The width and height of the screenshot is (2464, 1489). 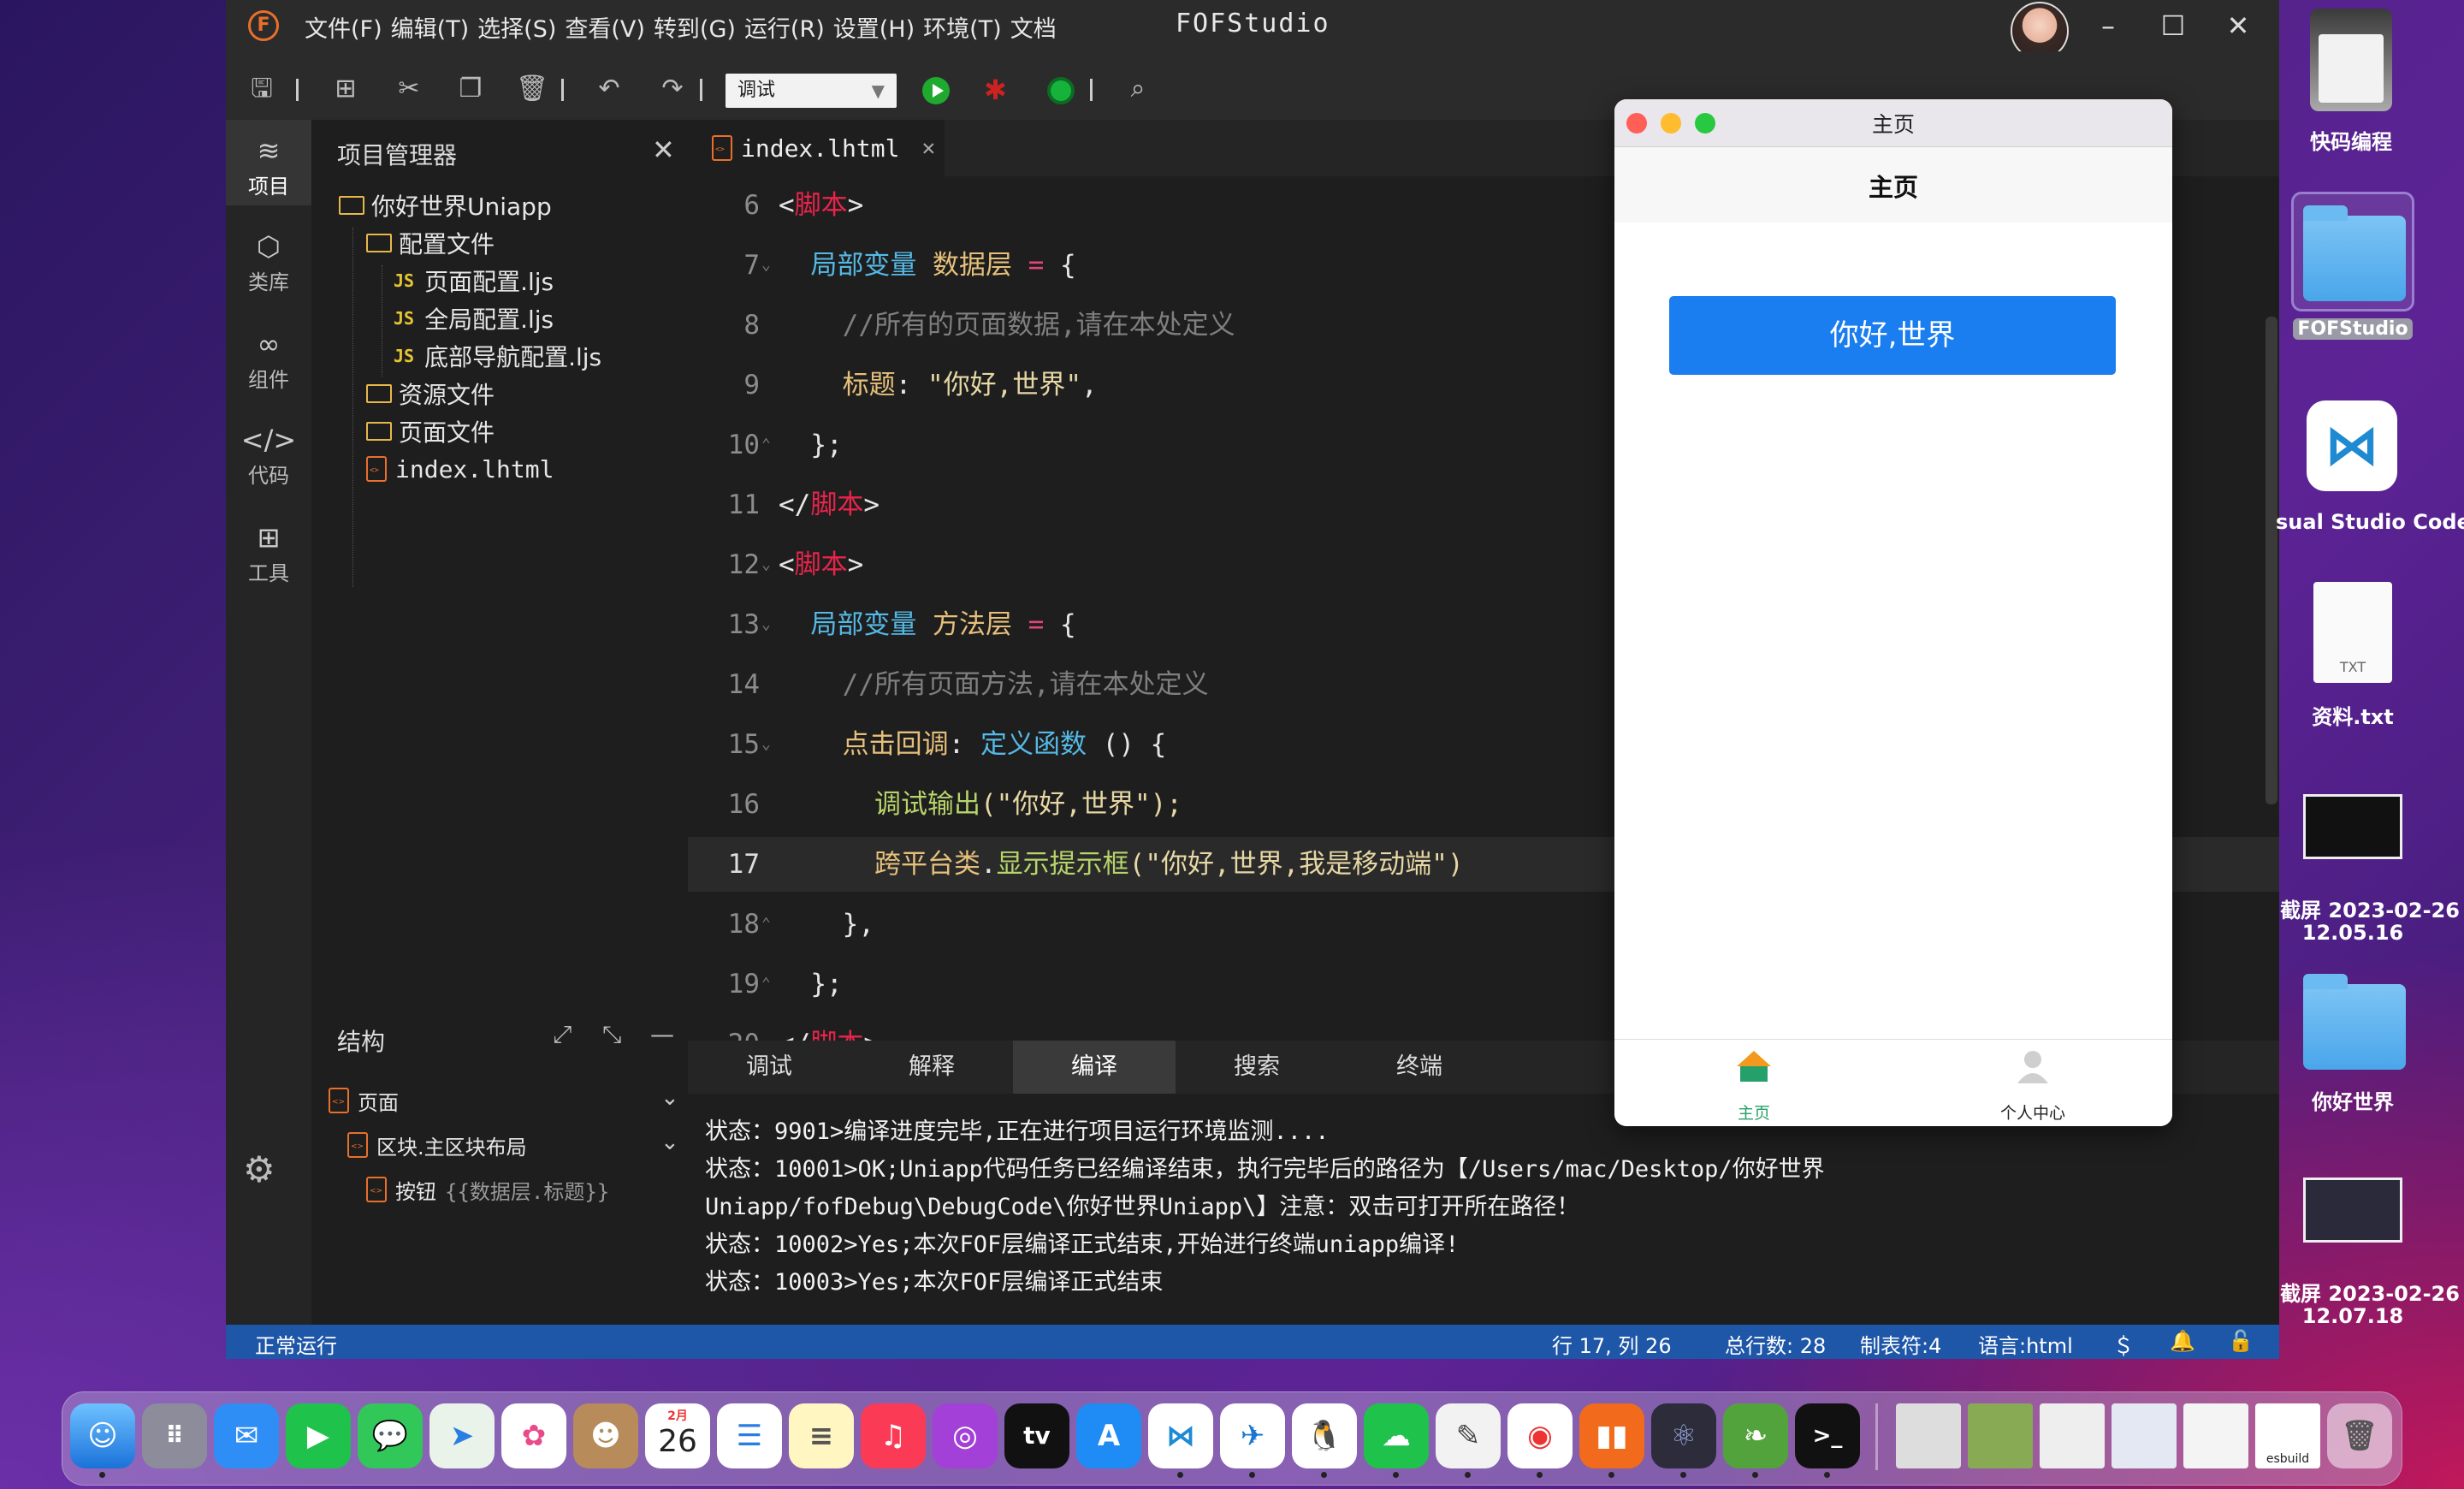 What do you see at coordinates (931, 1067) in the screenshot?
I see `tab-interpret: 解释` at bounding box center [931, 1067].